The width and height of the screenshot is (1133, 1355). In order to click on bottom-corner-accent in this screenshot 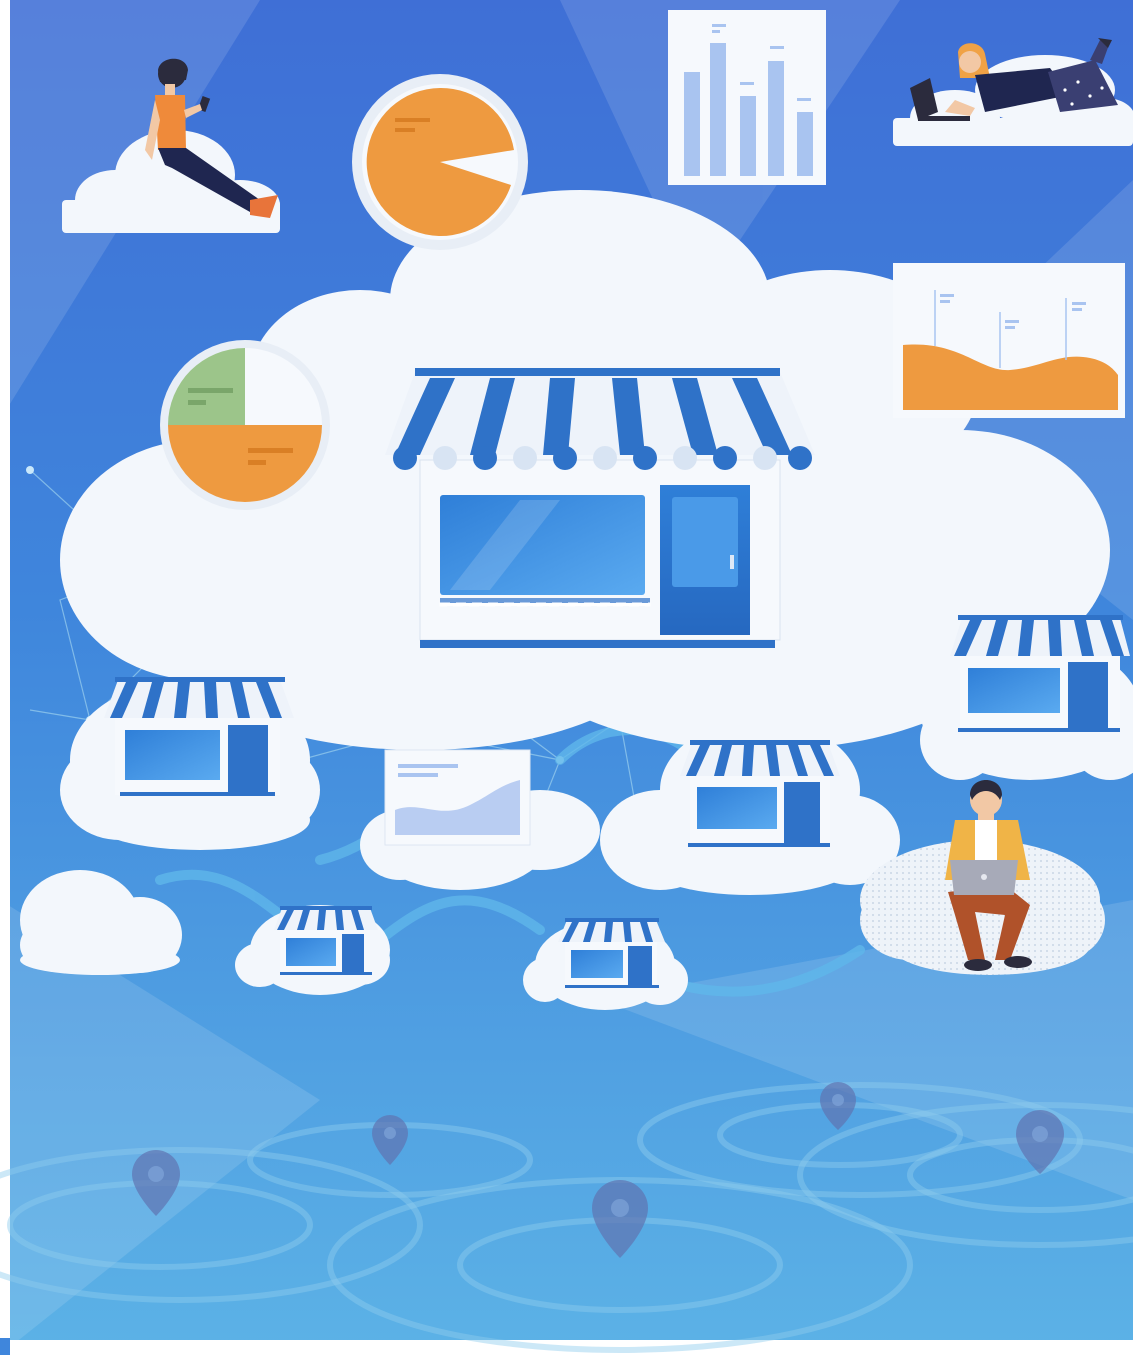, I will do `click(5, 1346)`.